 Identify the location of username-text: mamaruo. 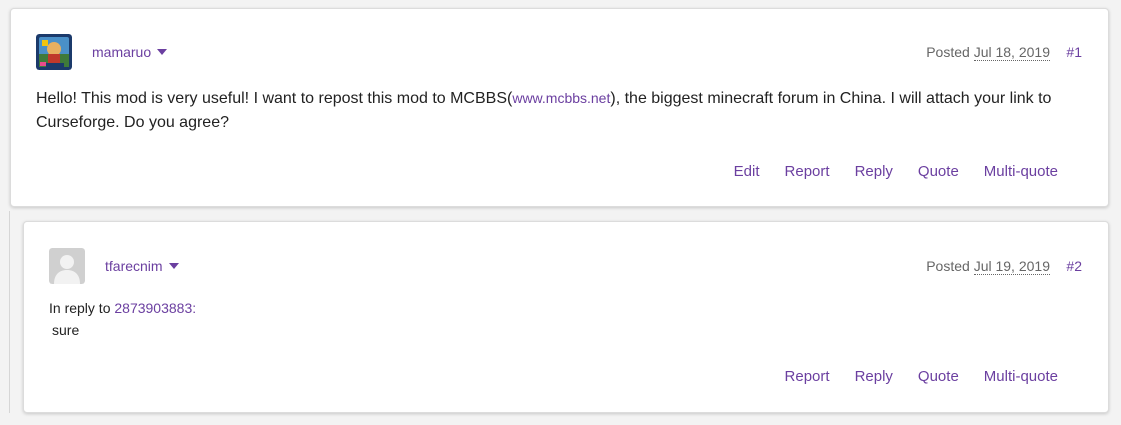
(121, 52).